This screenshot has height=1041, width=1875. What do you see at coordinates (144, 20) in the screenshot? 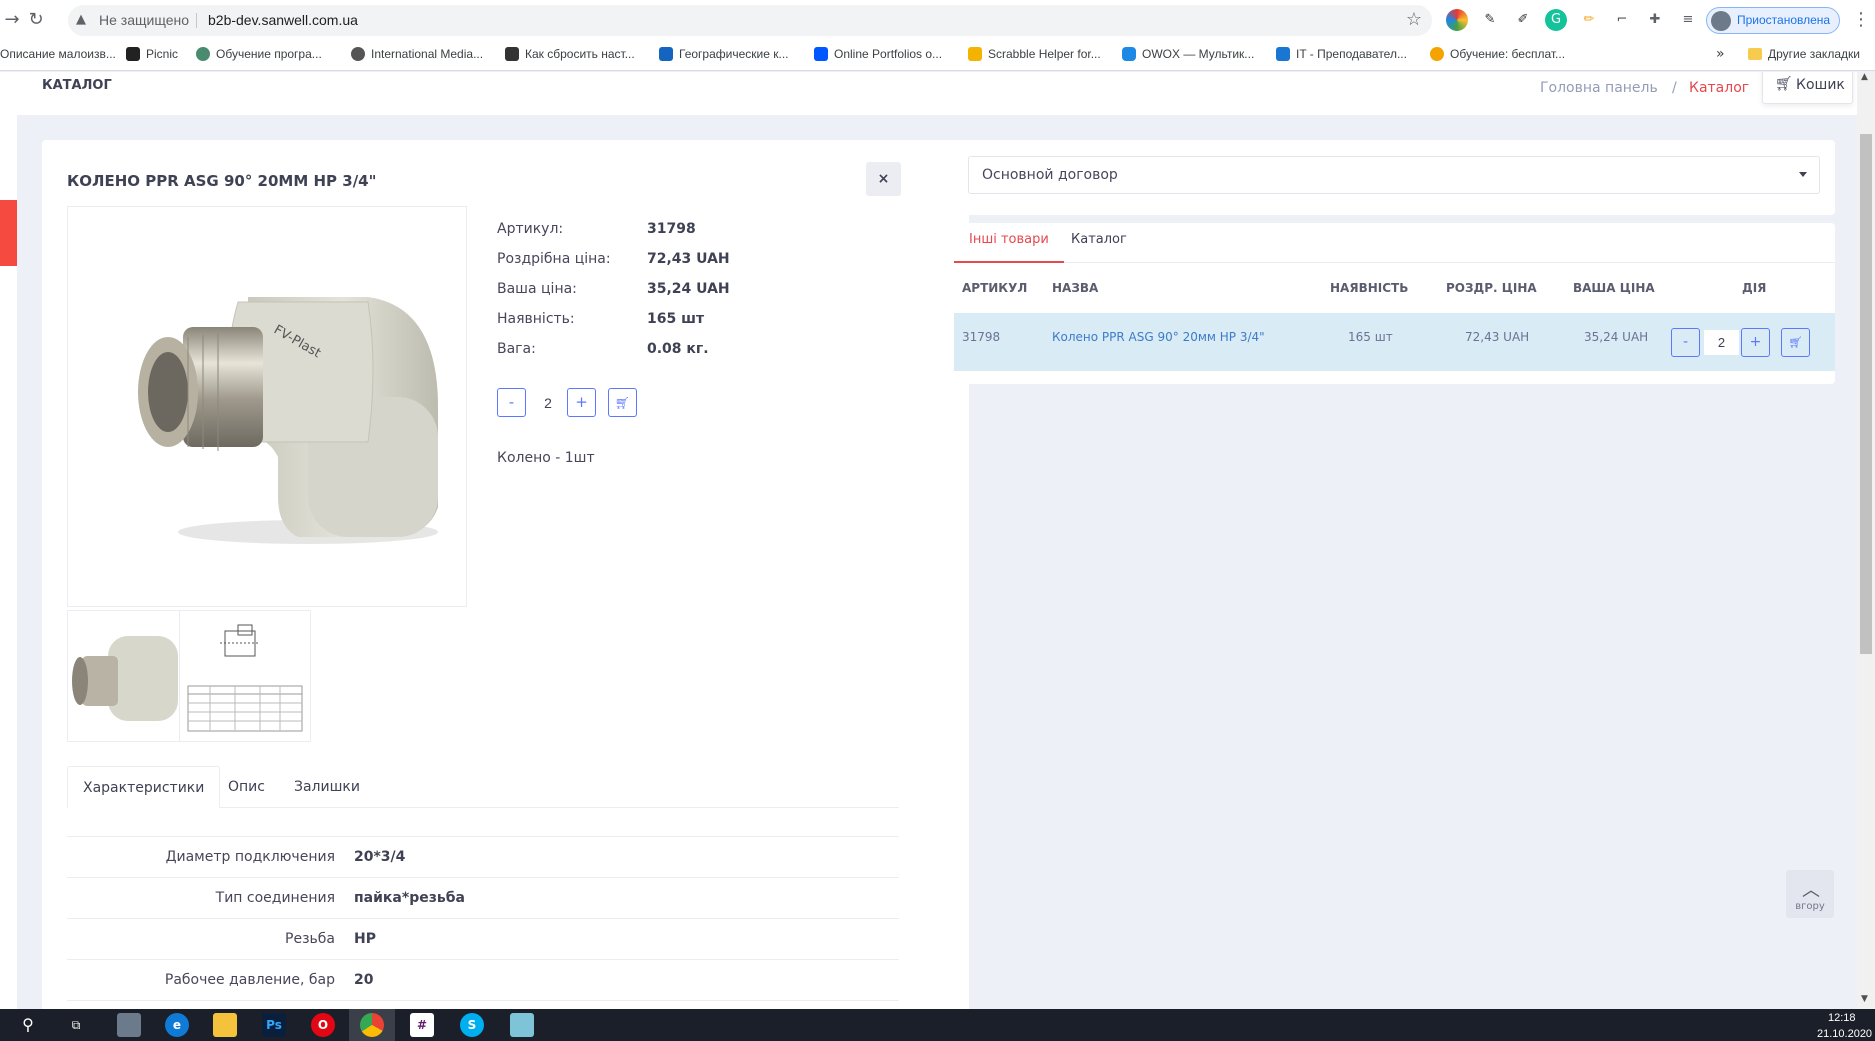
I see `security-label: Не защищено` at bounding box center [144, 20].